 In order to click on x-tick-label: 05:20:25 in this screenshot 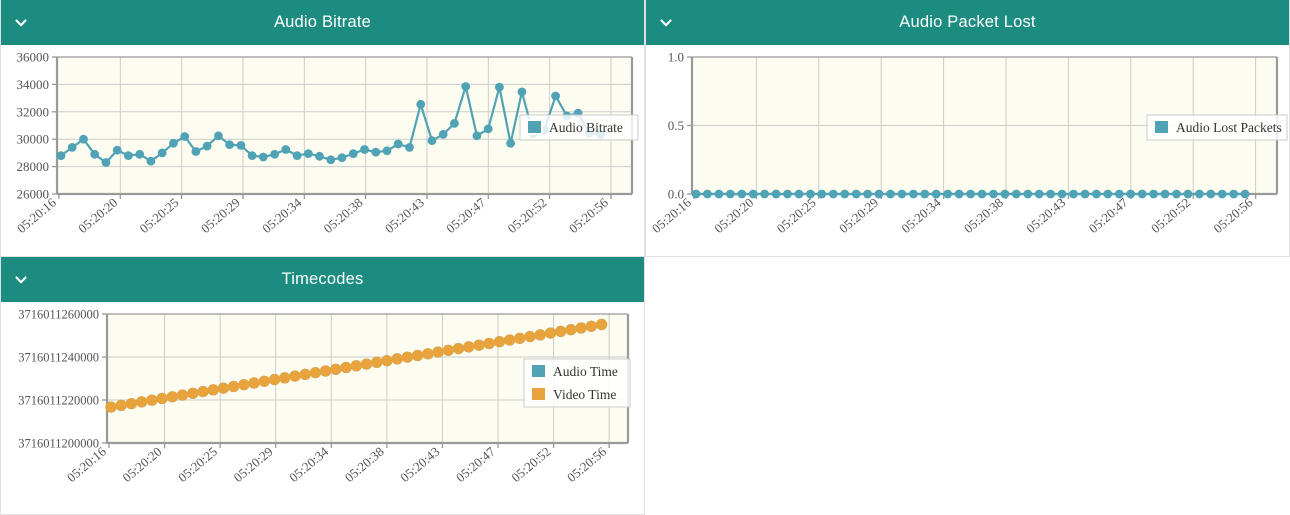, I will do `click(159, 215)`.